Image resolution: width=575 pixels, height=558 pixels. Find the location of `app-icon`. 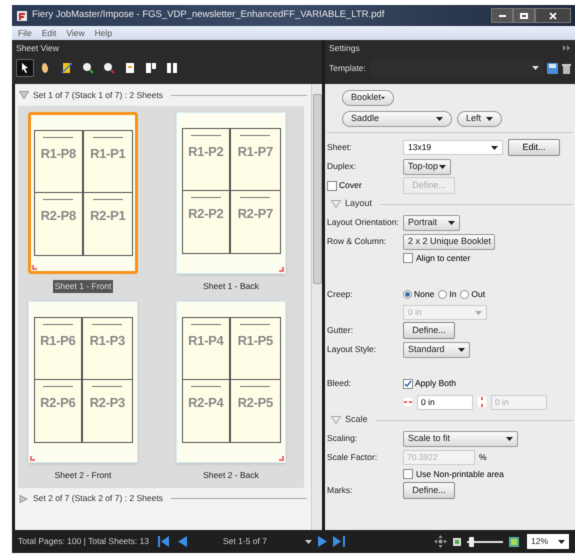

app-icon is located at coordinates (22, 16).